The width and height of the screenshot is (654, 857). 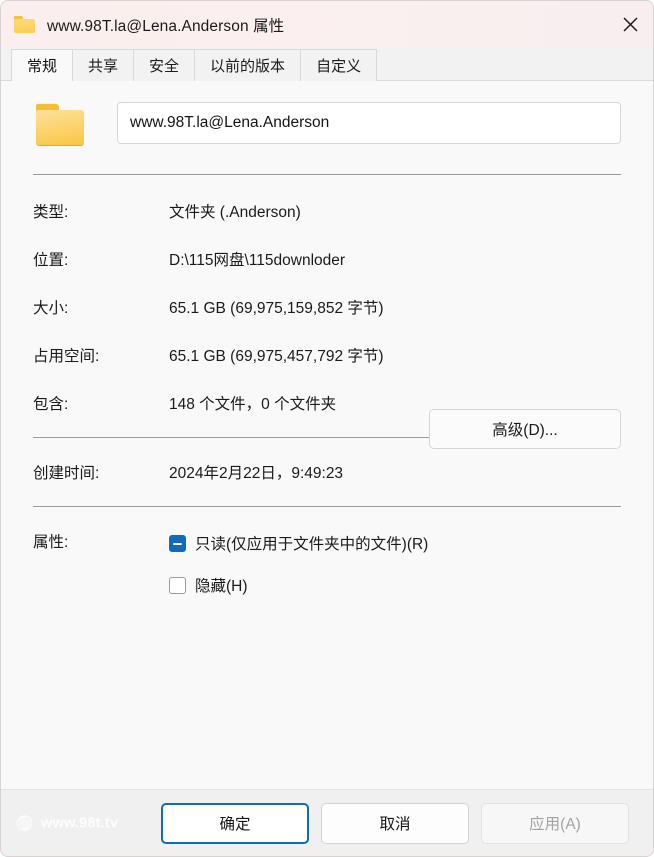 What do you see at coordinates (327, 24) in the screenshot?
I see `title-bar: www.98T.la@Lena.Anderson 属性` at bounding box center [327, 24].